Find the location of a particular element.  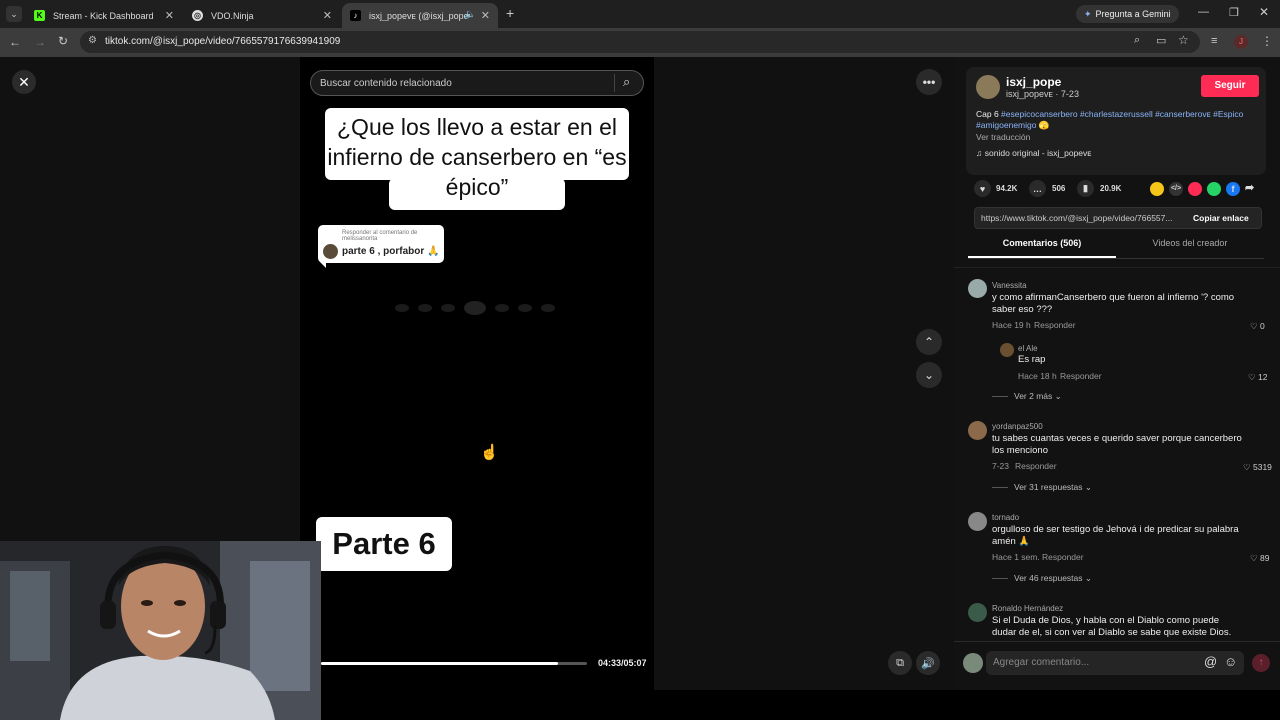

reload-icon: ↻ is located at coordinates (63, 41).